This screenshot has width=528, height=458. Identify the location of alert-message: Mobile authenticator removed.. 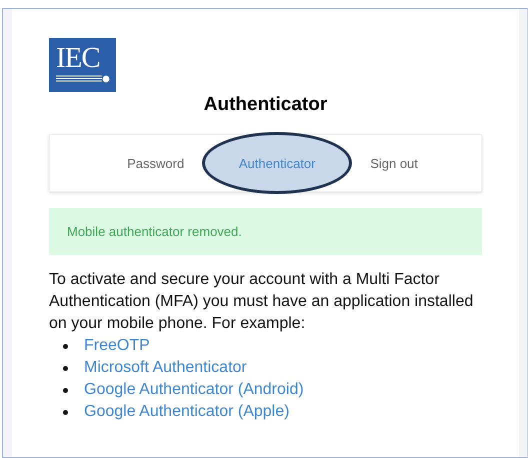
(154, 231).